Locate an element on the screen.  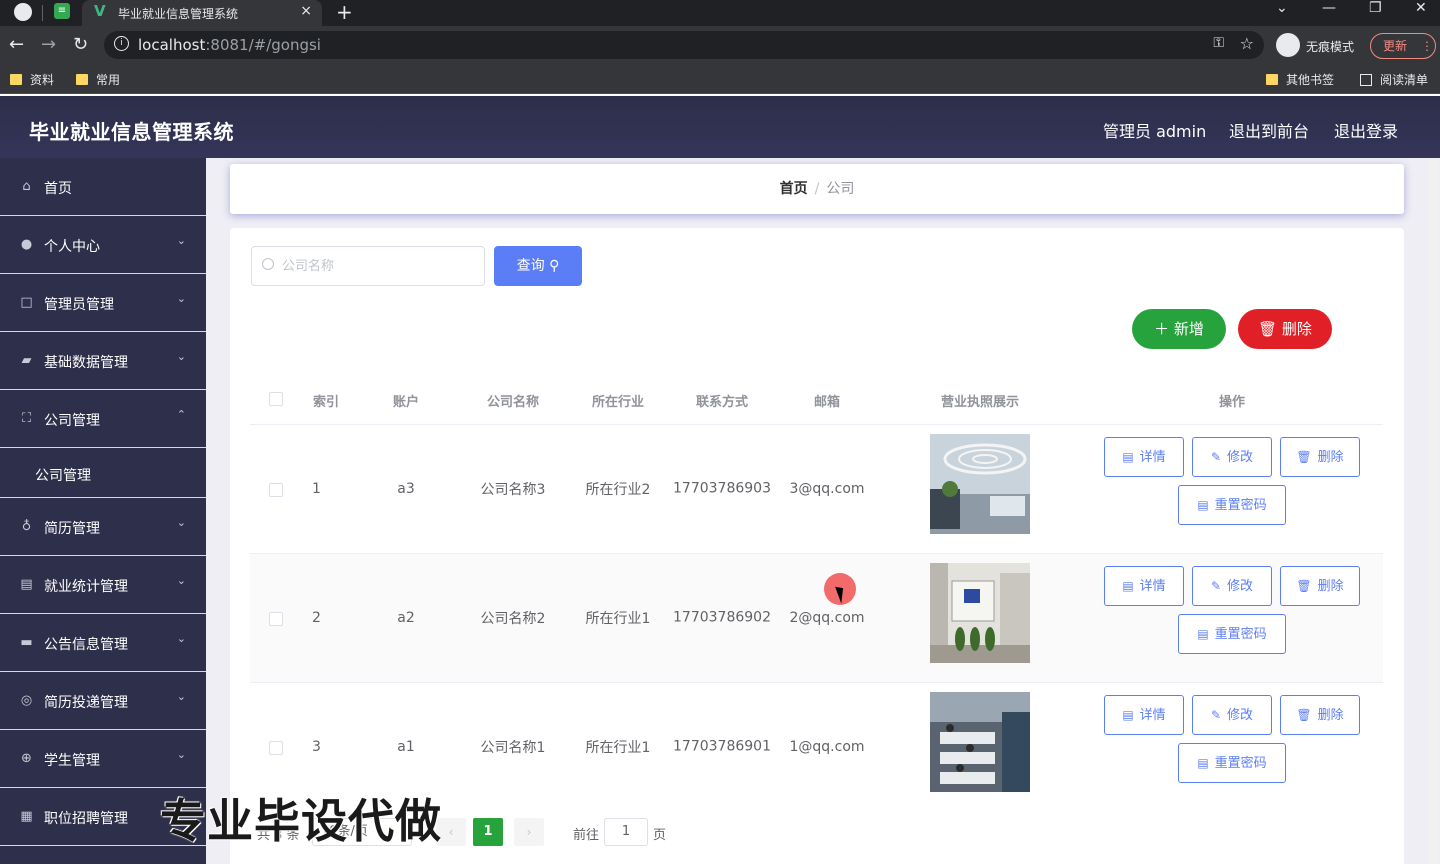
select-all-checkbox is located at coordinates (276, 399).